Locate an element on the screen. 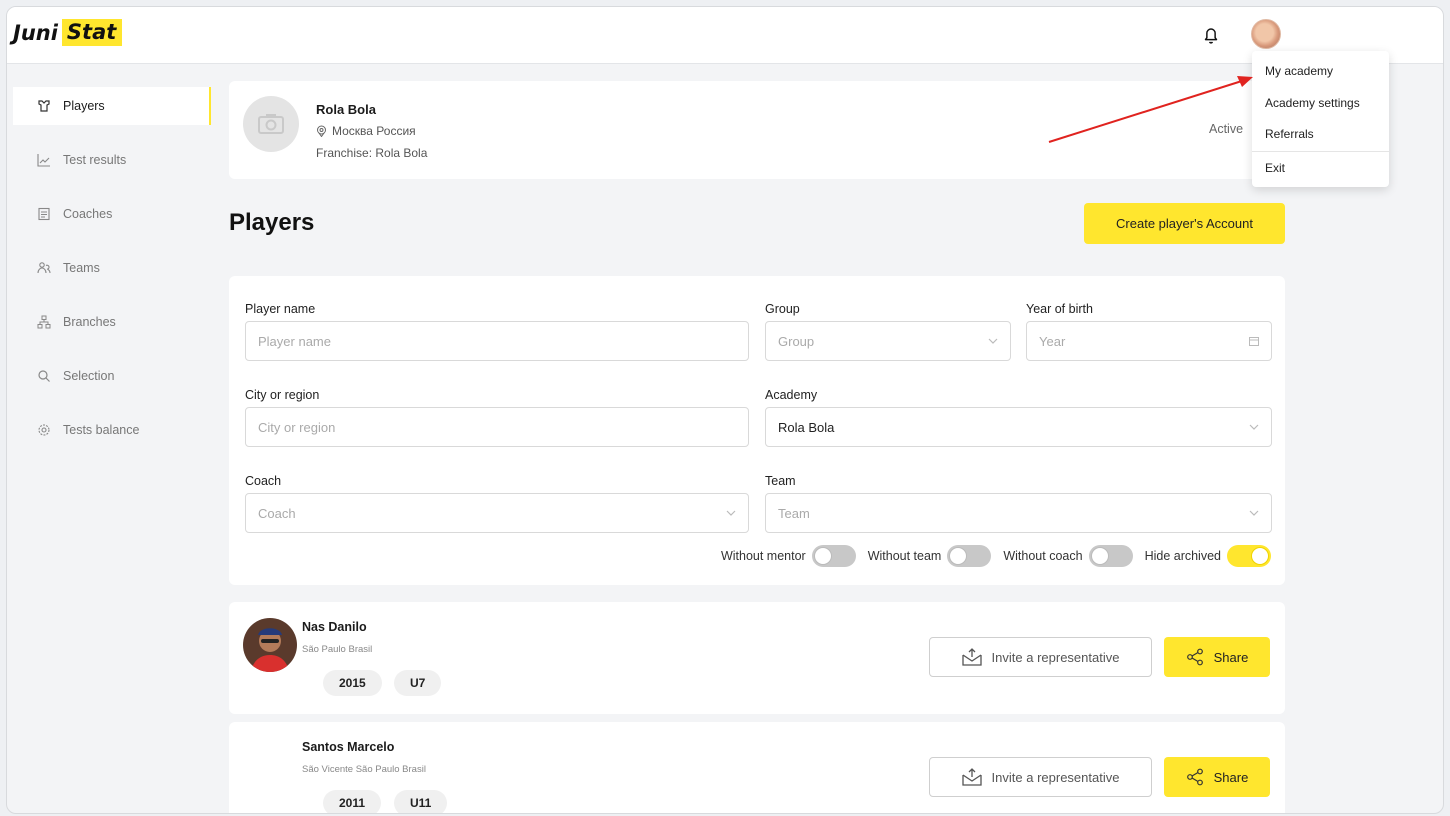  year-placeholder: Year is located at coordinates (1052, 341).